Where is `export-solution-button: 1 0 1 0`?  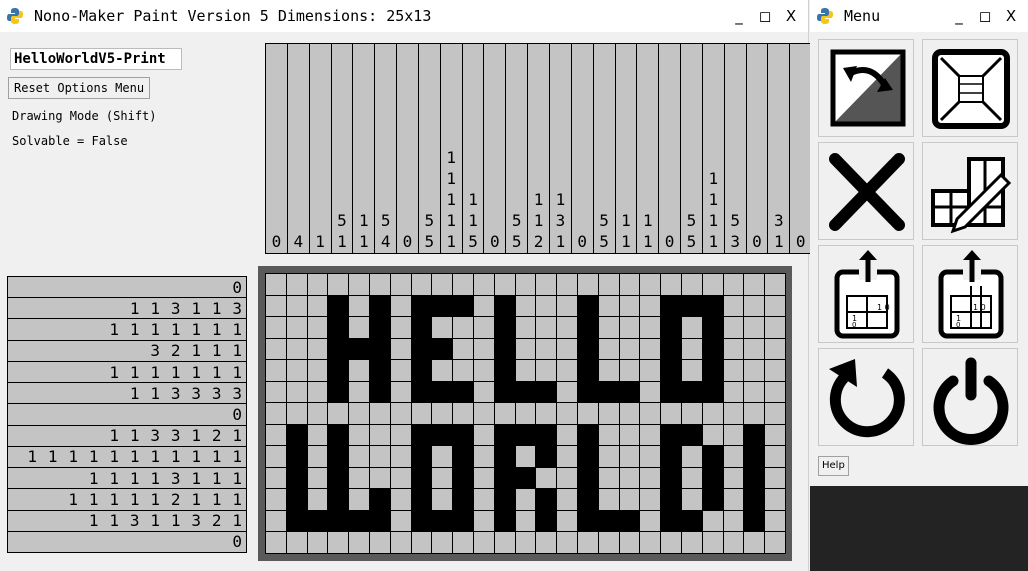
export-solution-button: 1 0 1 0 is located at coordinates (970, 294).